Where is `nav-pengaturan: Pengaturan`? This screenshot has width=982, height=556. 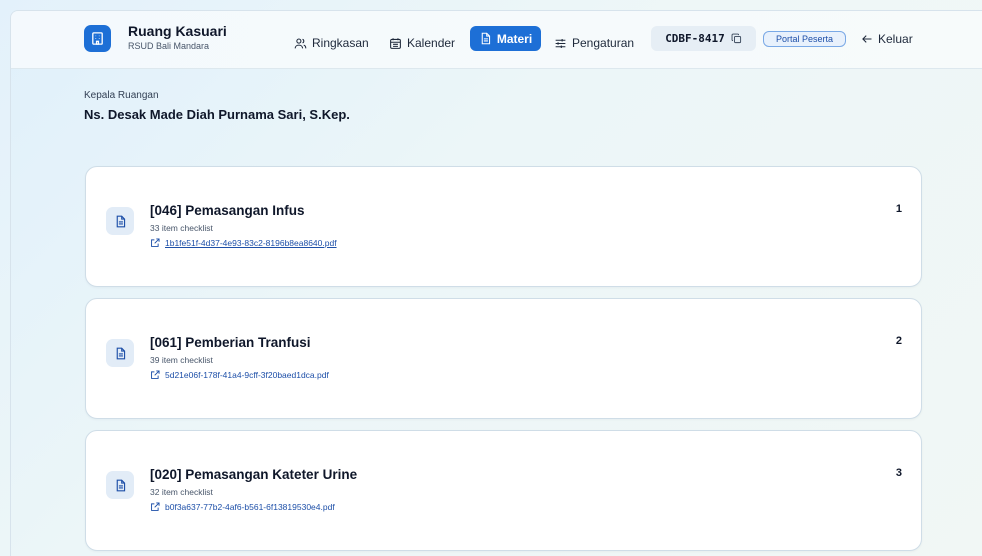 nav-pengaturan: Pengaturan is located at coordinates (594, 43).